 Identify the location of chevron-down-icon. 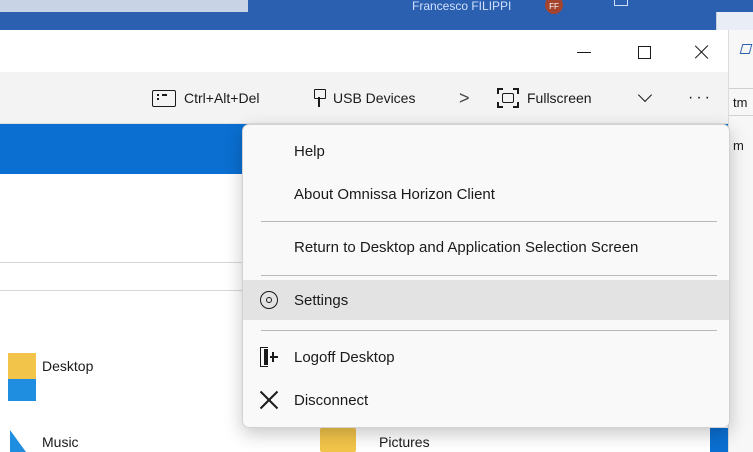
(645, 95).